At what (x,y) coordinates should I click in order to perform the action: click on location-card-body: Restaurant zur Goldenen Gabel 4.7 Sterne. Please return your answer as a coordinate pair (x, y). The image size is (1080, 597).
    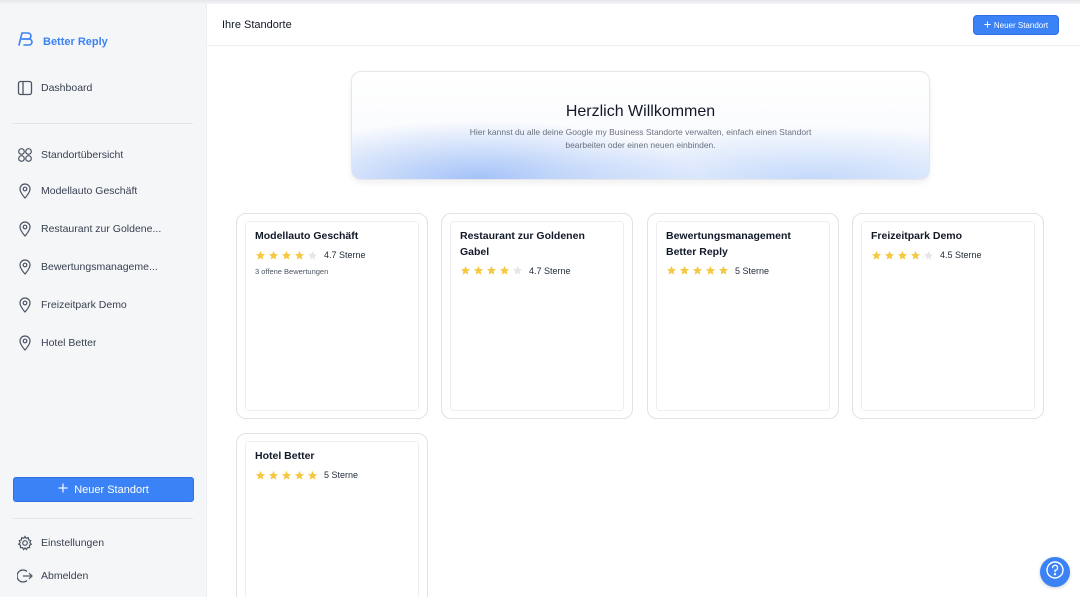
    Looking at the image, I should click on (537, 316).